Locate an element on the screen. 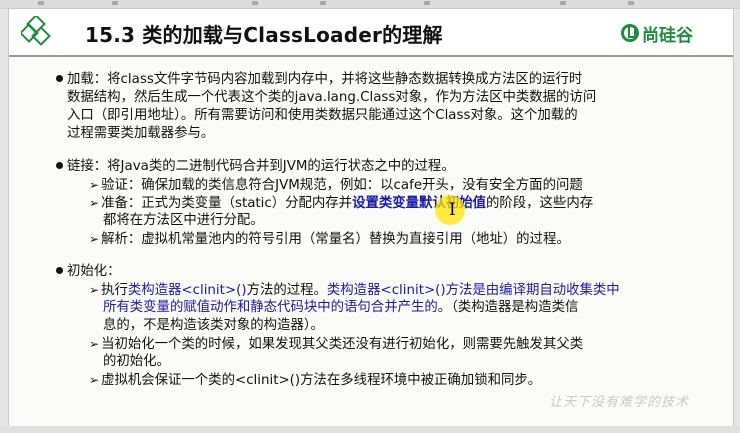 This screenshot has height=433, width=740. init-text: 方法的过程。 is located at coordinates (286, 290).